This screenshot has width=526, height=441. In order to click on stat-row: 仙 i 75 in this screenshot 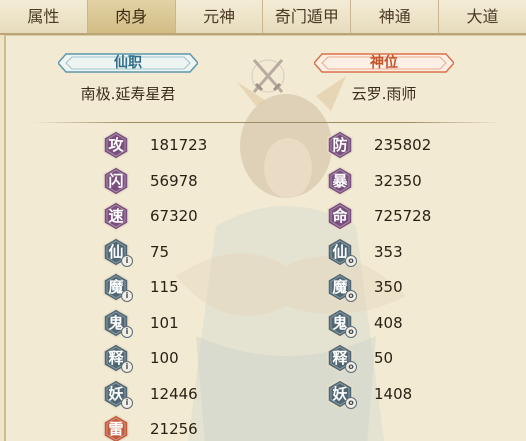, I will do `click(136, 251)`.